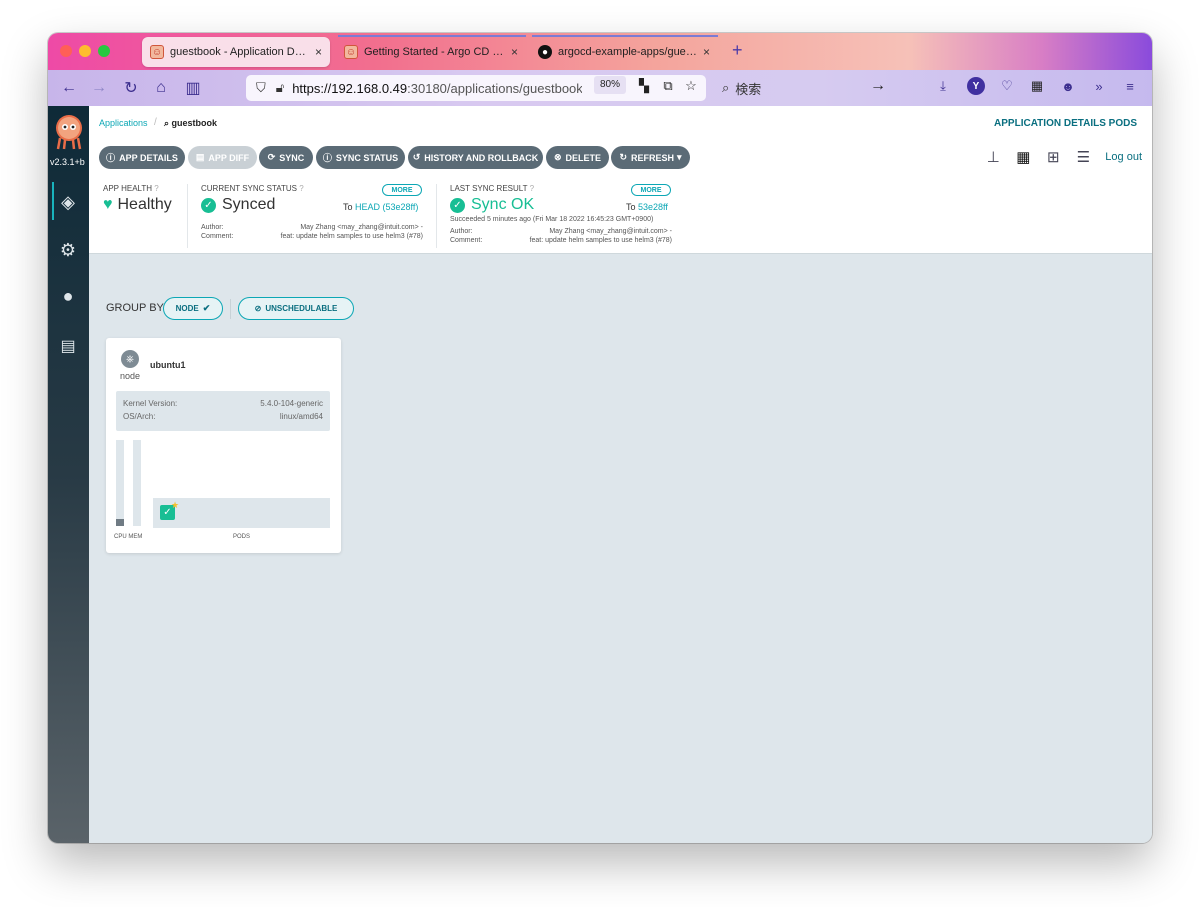 This screenshot has height=907, width=1200. Describe the element at coordinates (261, 87) in the screenshot. I see `shield-icon: ⛉` at that location.